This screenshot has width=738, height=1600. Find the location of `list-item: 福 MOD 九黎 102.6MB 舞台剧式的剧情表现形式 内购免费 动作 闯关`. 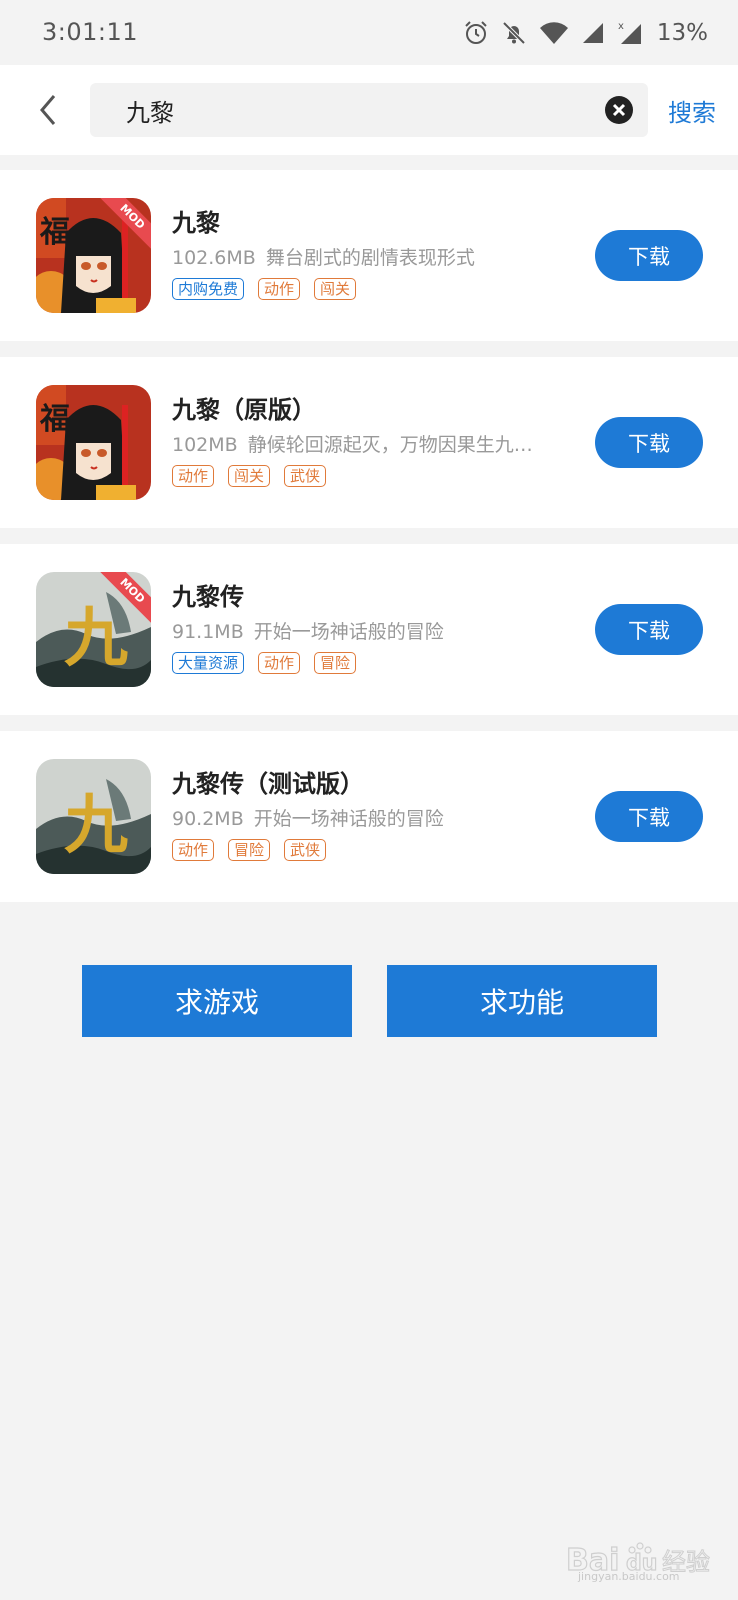

list-item: 福 MOD 九黎 102.6MB 舞台剧式的剧情表现形式 内购免费 动作 闯关 is located at coordinates (369, 255).